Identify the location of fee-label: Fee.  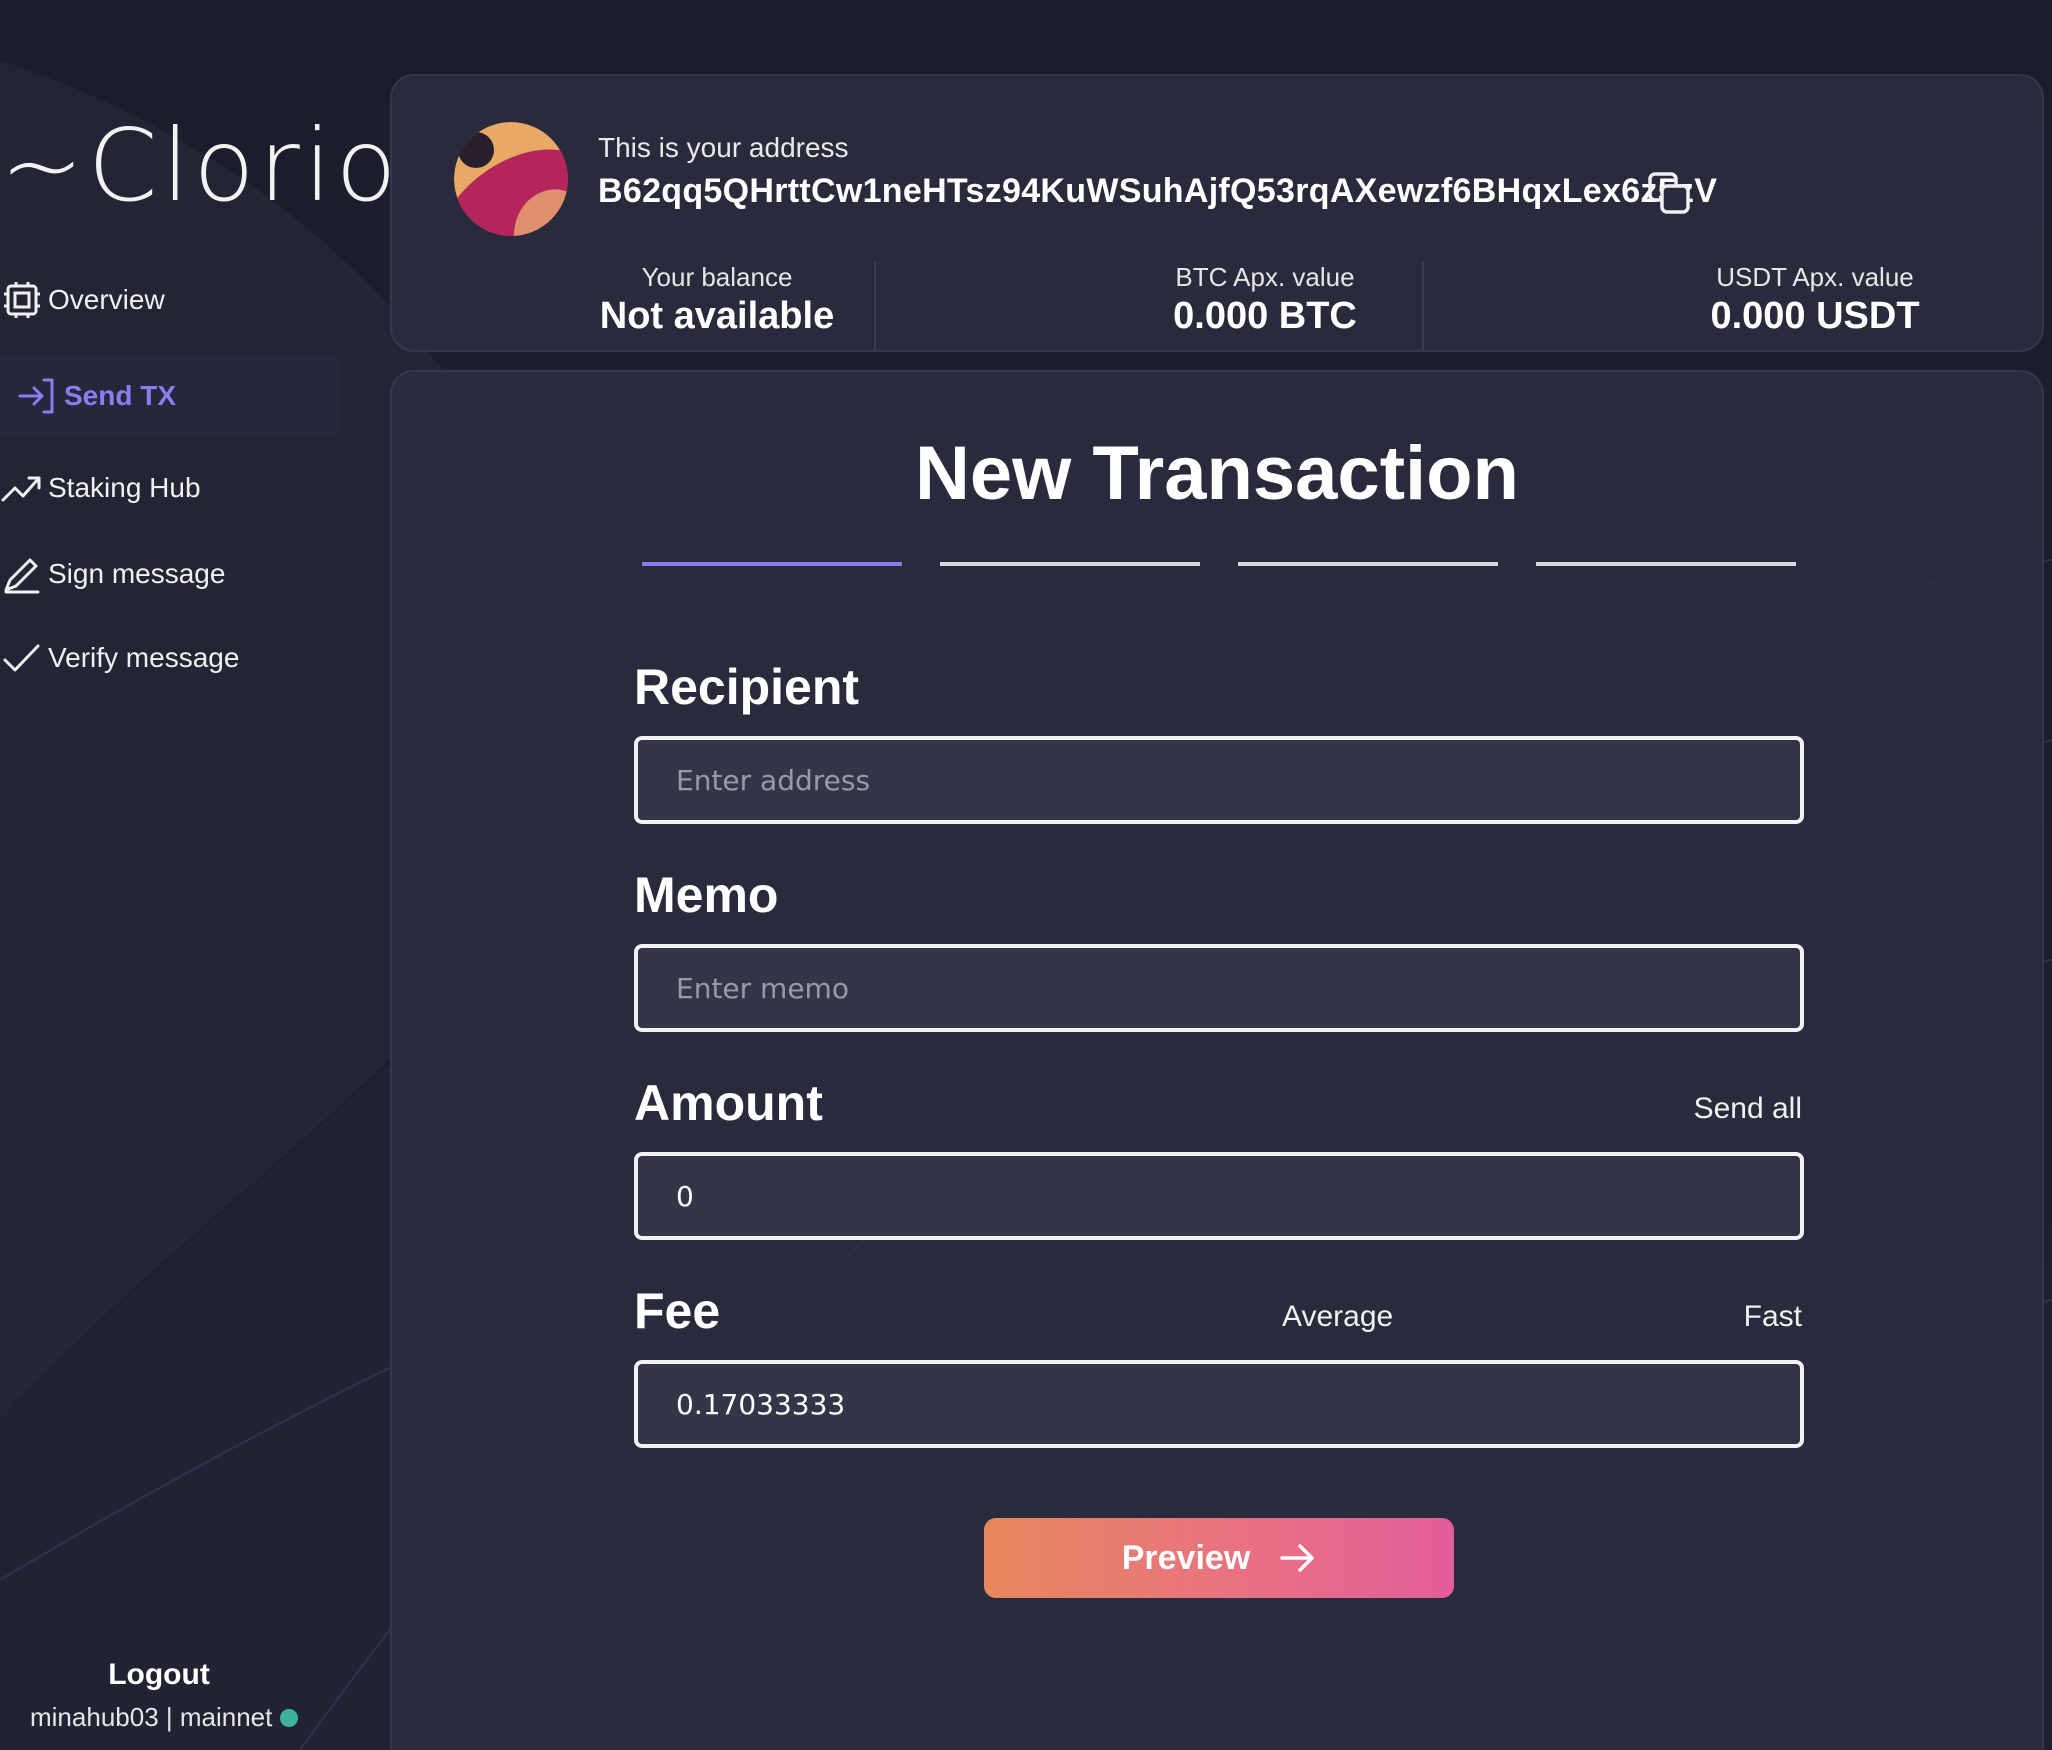
(677, 1311).